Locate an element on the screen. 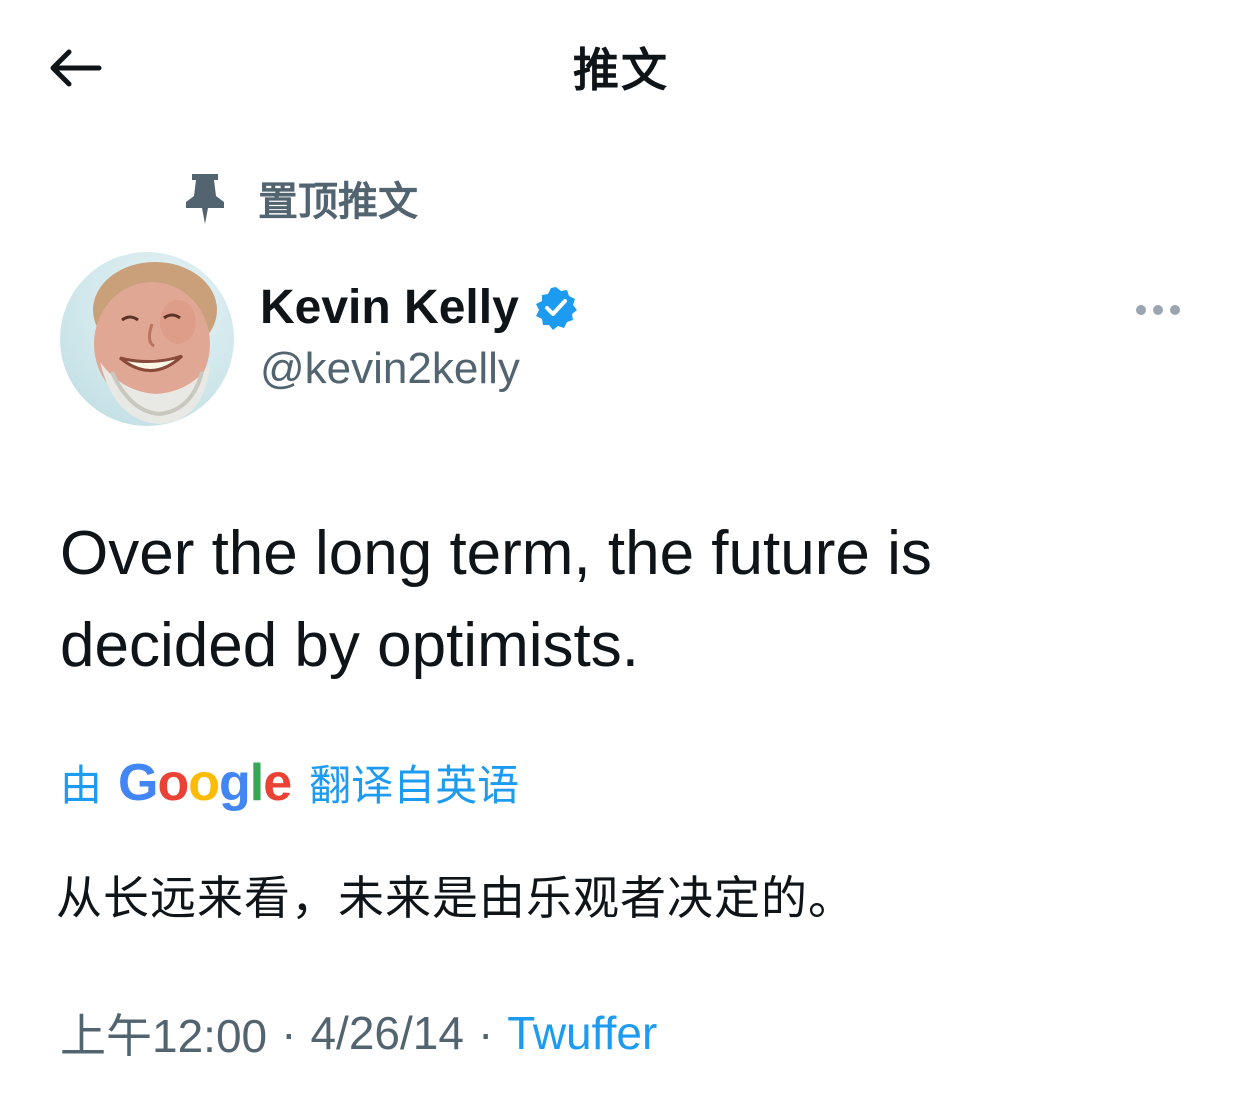 This screenshot has height=1104, width=1242. pin-icon is located at coordinates (205, 199).